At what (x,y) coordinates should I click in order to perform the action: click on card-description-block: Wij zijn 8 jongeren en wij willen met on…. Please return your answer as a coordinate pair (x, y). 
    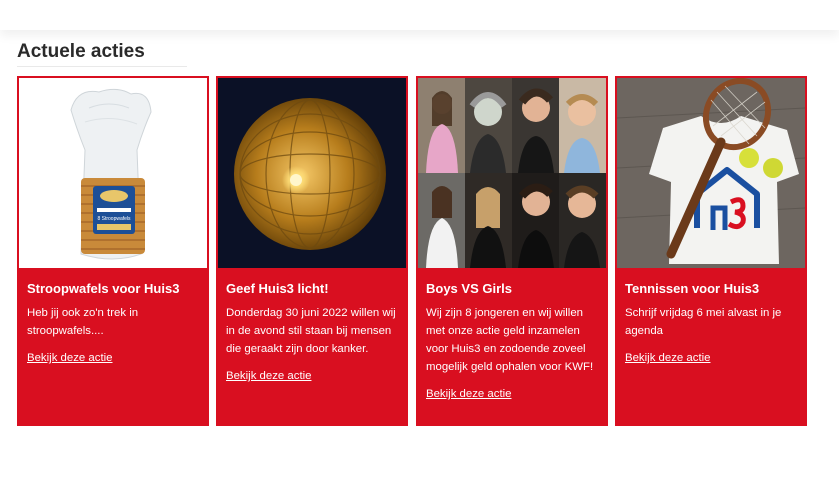
    Looking at the image, I should click on (514, 353).